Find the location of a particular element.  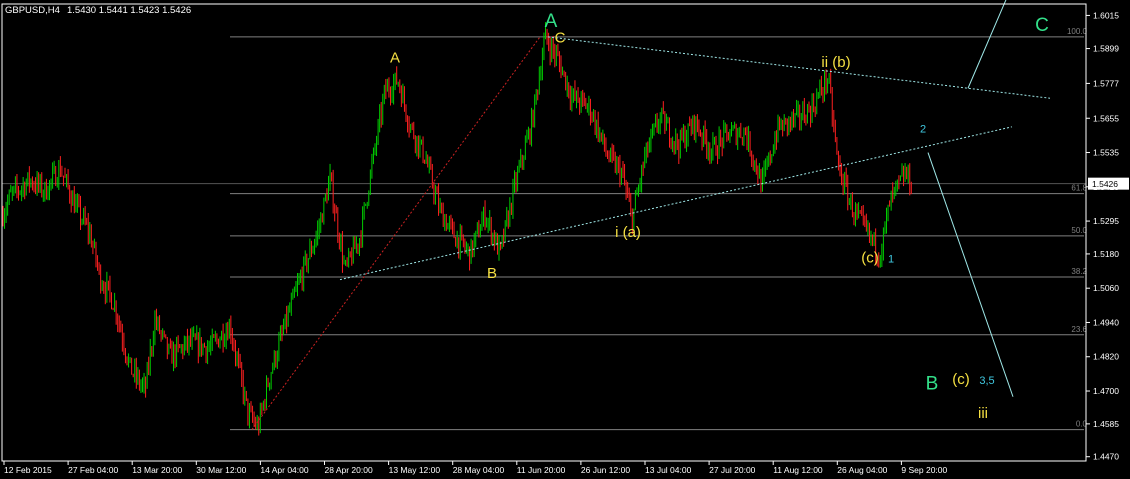

fib-level-label: 61.8 is located at coordinates (1079, 188).